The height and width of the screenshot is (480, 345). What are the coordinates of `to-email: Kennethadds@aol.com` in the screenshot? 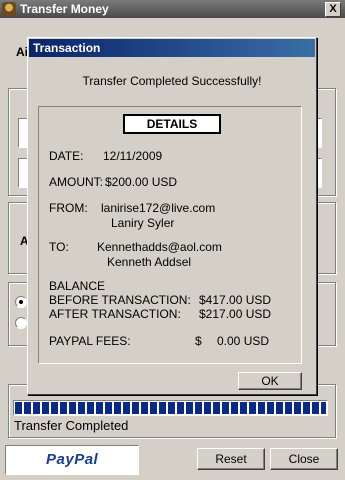 It's located at (159, 247).